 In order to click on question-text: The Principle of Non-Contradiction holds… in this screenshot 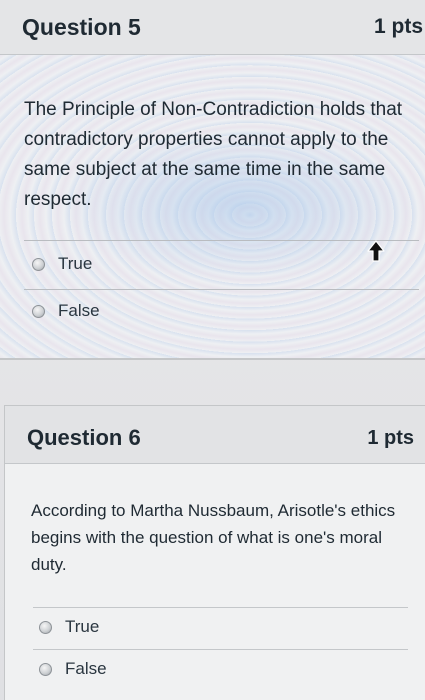, I will do `click(213, 154)`.